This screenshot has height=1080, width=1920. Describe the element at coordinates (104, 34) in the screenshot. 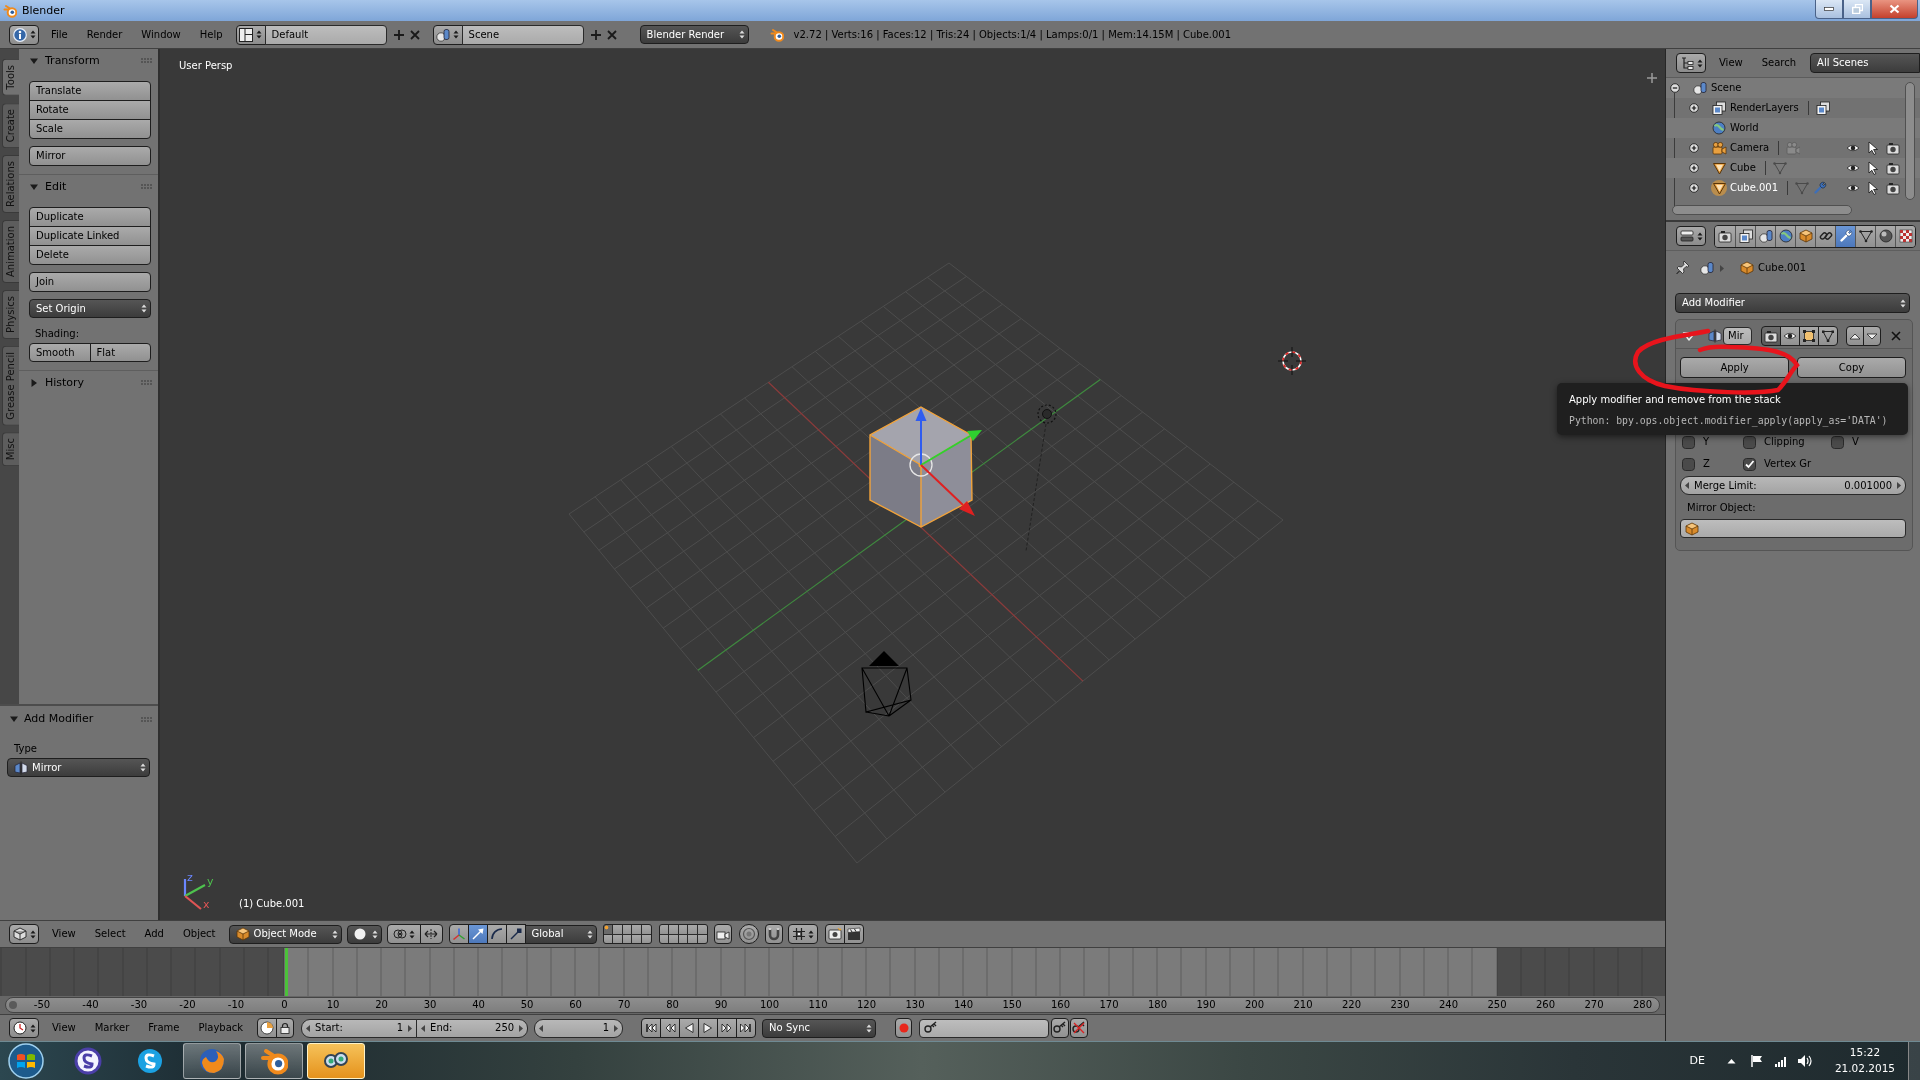

I see `menu-item: Render` at that location.